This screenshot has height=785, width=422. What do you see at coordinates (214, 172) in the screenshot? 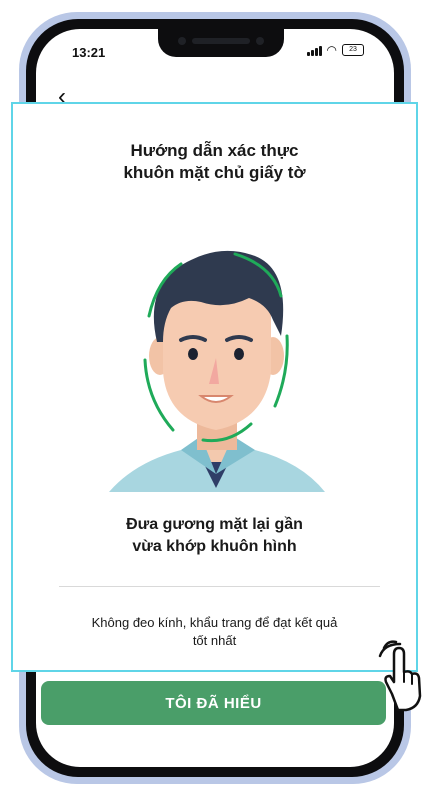
I see `title-line-2: khuôn mặt chủ giấy tờ` at bounding box center [214, 172].